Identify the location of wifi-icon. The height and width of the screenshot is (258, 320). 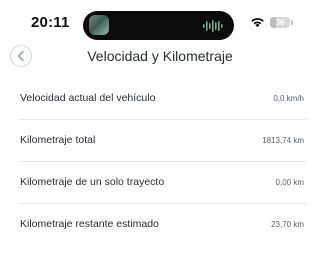
(257, 23).